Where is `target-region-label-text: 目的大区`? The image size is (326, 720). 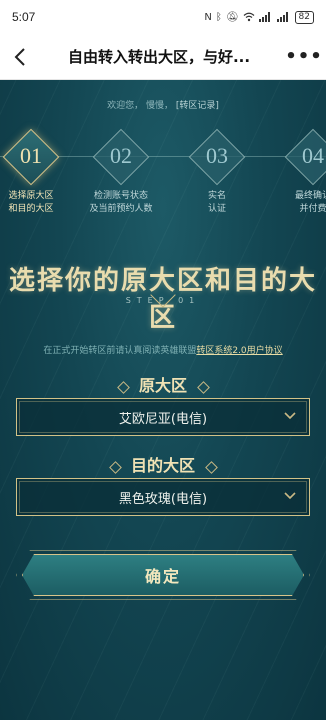
target-region-label-text: 目的大区 is located at coordinates (162, 465).